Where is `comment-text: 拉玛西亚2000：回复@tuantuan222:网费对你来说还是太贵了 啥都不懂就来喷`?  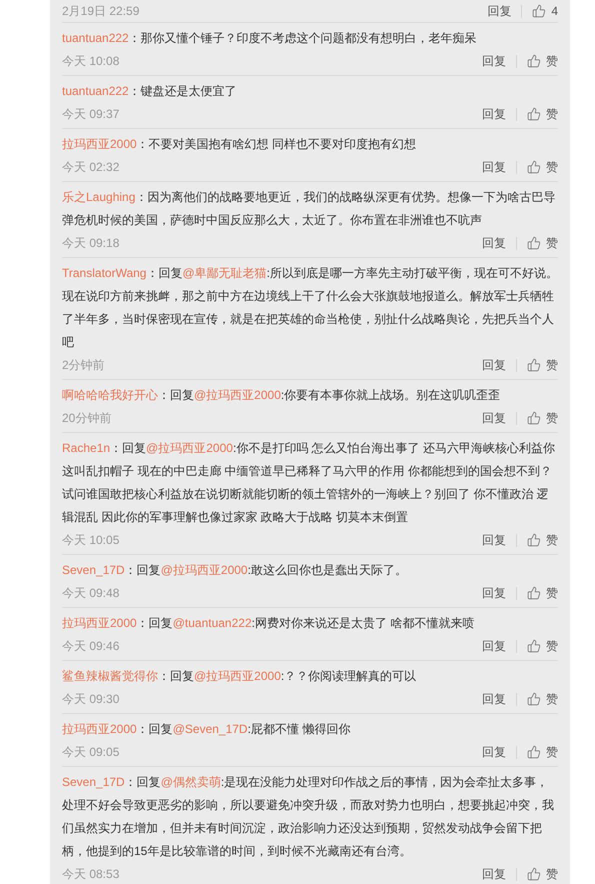
comment-text: 拉玛西亚2000：回复@tuantuan222:网费对你来说还是太贵了 啥都不懂就来喷 is located at coordinates (269, 623).